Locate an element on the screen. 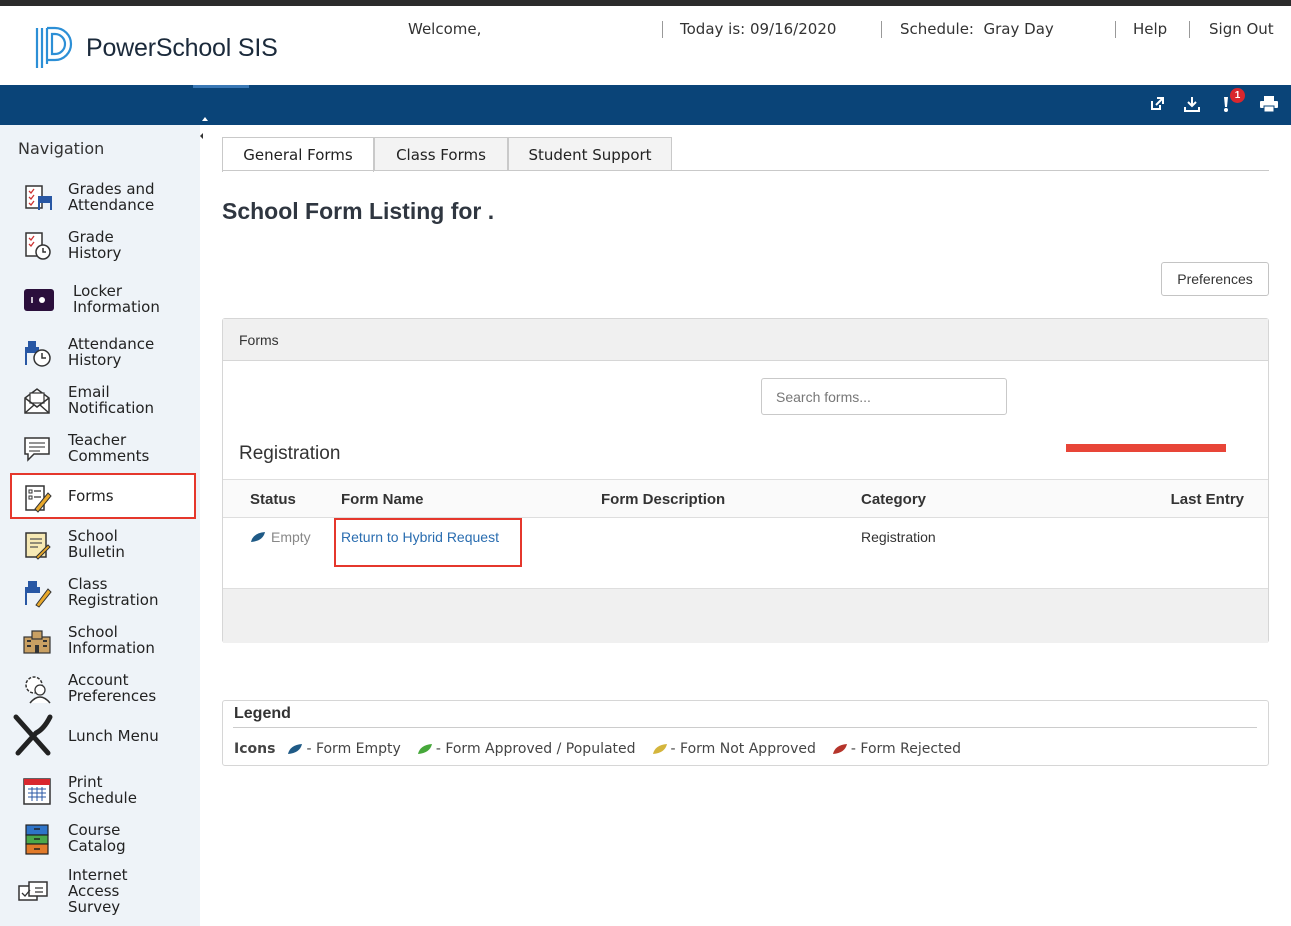 The height and width of the screenshot is (926, 1291). collapse-sidebar-icon is located at coordinates (204, 130).